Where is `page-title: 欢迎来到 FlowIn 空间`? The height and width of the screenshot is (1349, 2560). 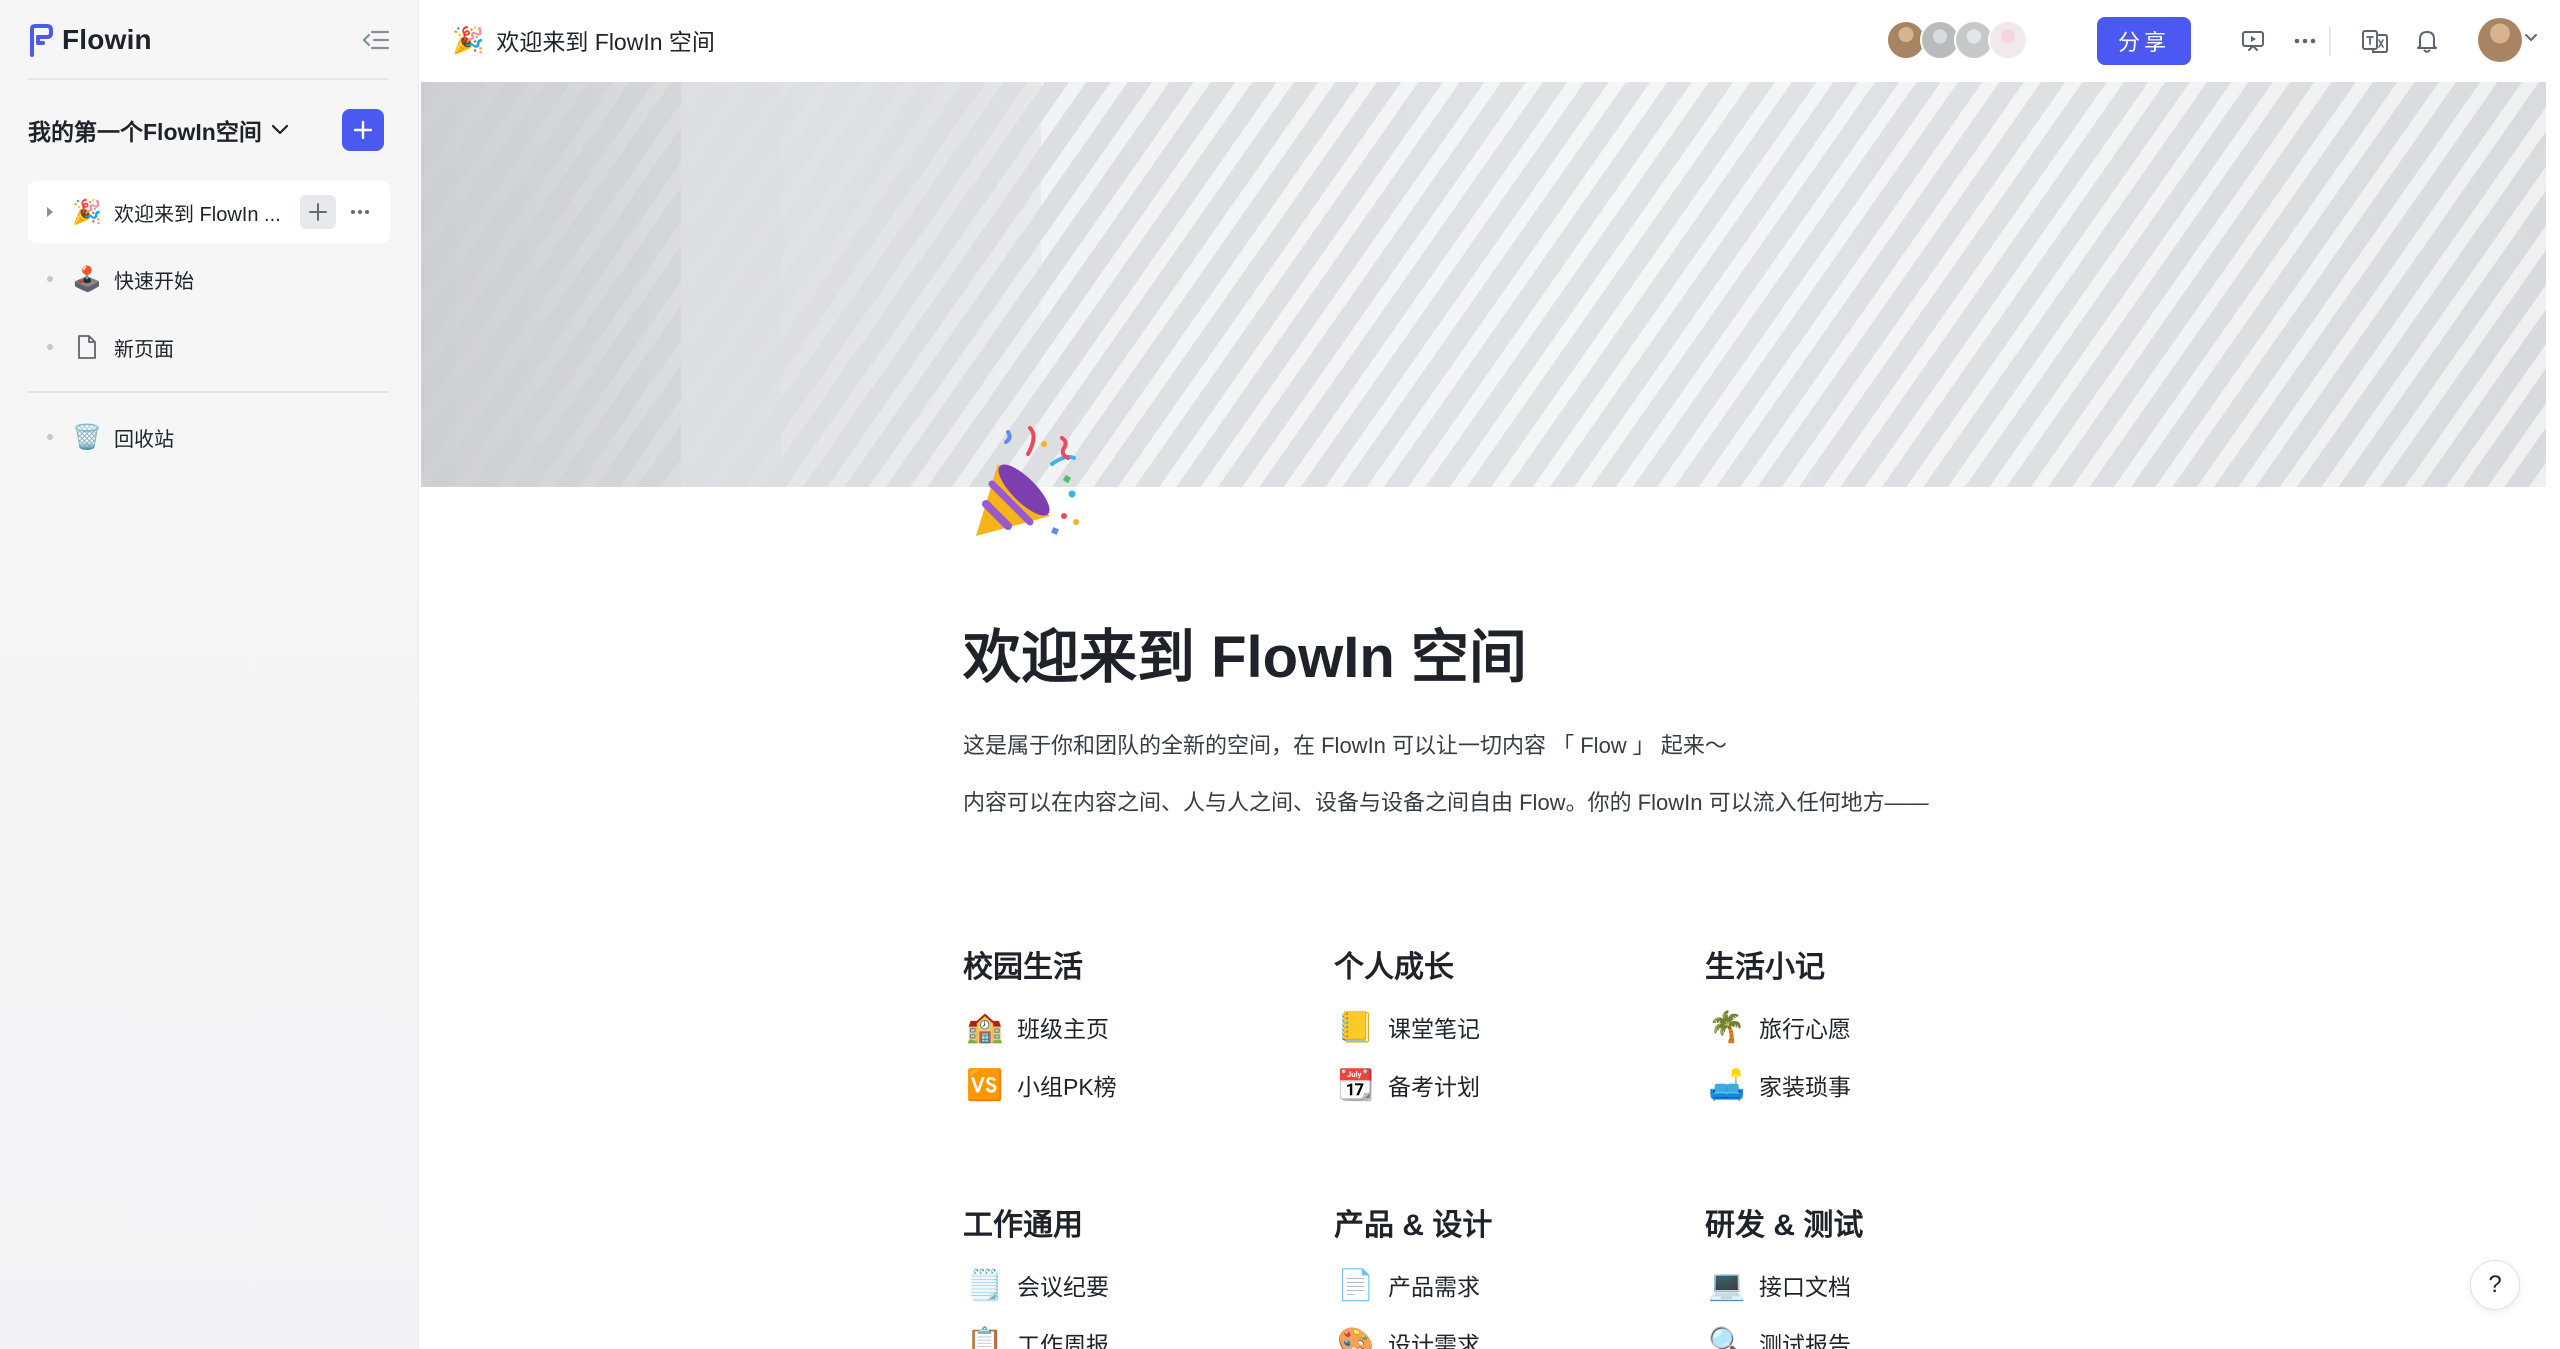 page-title: 欢迎来到 FlowIn 空间 is located at coordinates (1245, 652).